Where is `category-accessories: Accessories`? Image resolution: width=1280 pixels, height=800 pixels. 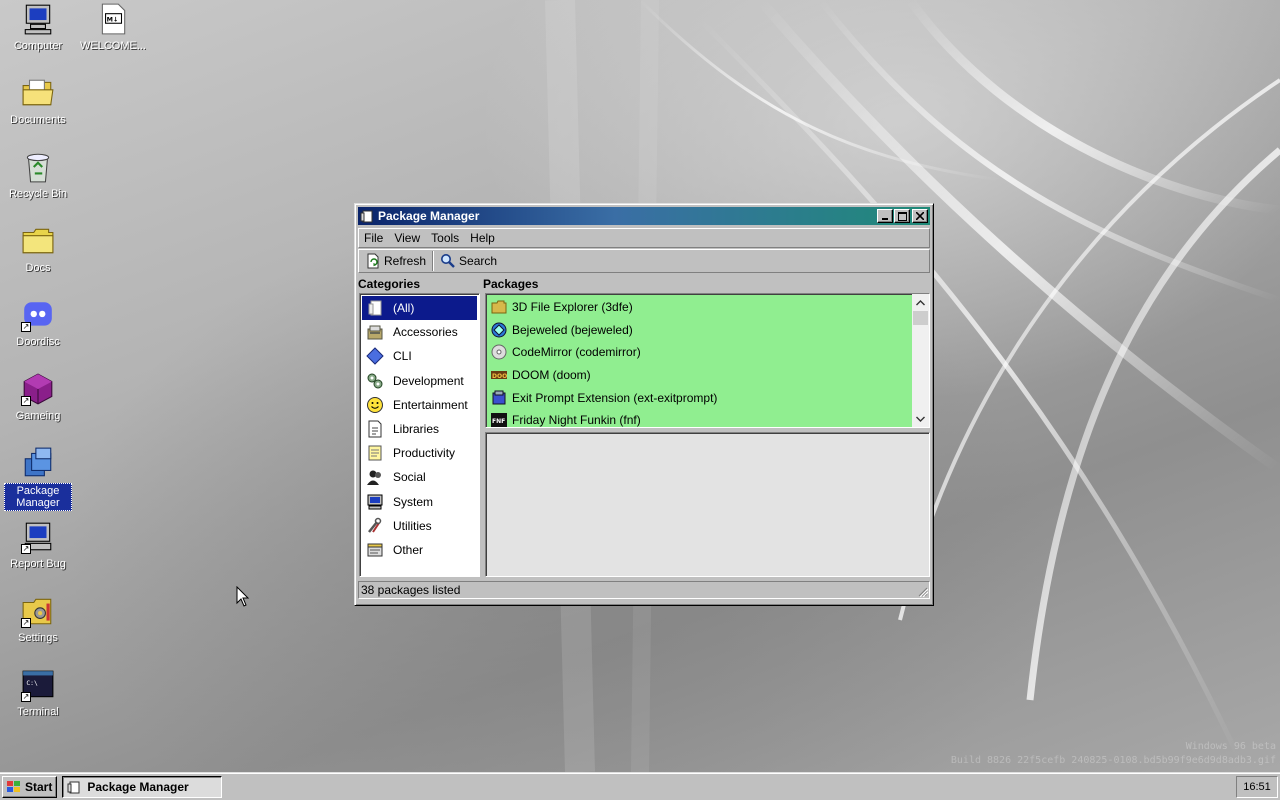
category-accessories: Accessories is located at coordinates (419, 332).